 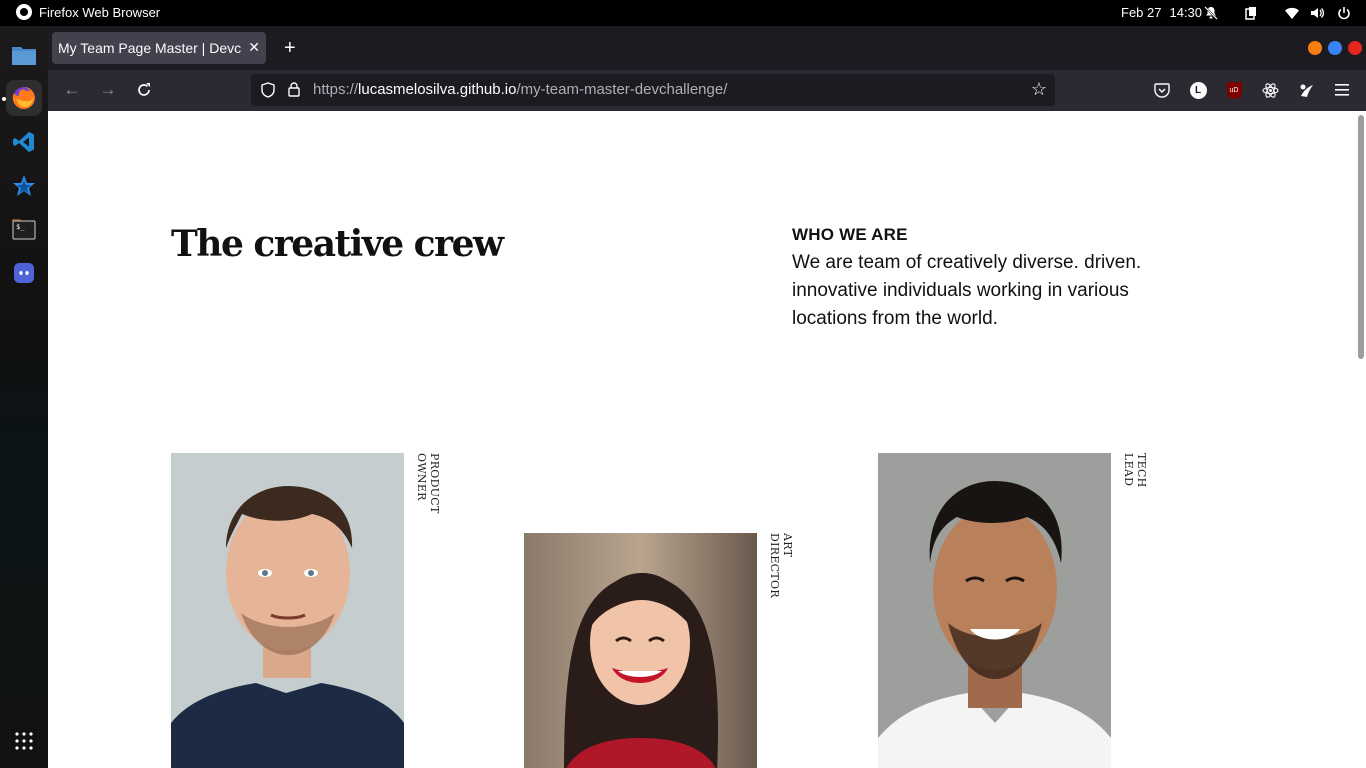 I want to click on maximize-button, so click(x=1335, y=48).